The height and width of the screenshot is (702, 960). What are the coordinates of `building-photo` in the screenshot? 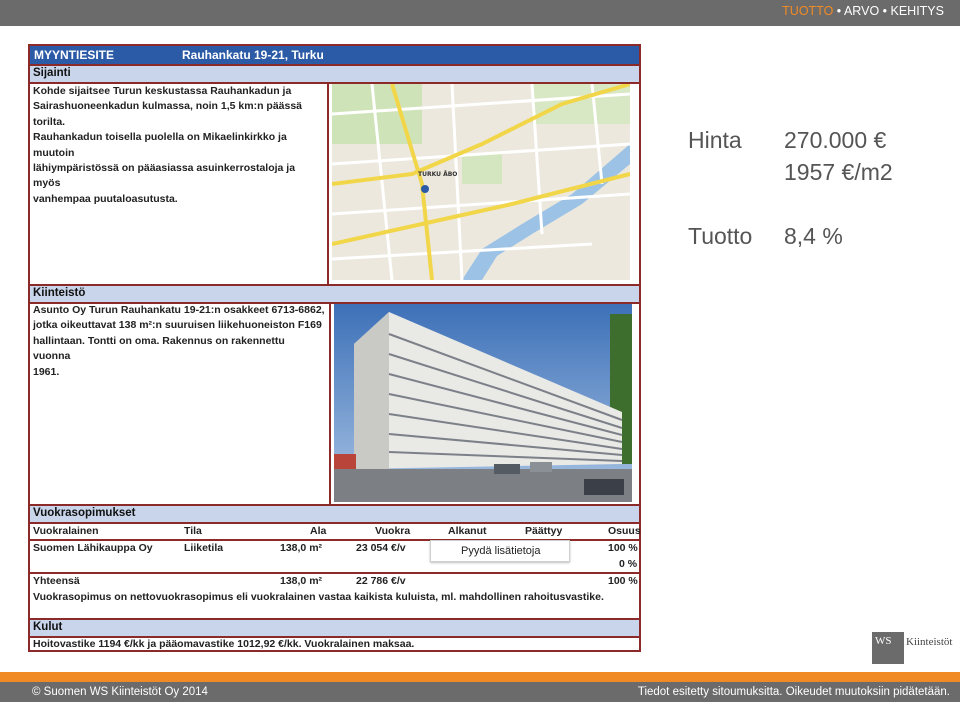 It's located at (483, 403).